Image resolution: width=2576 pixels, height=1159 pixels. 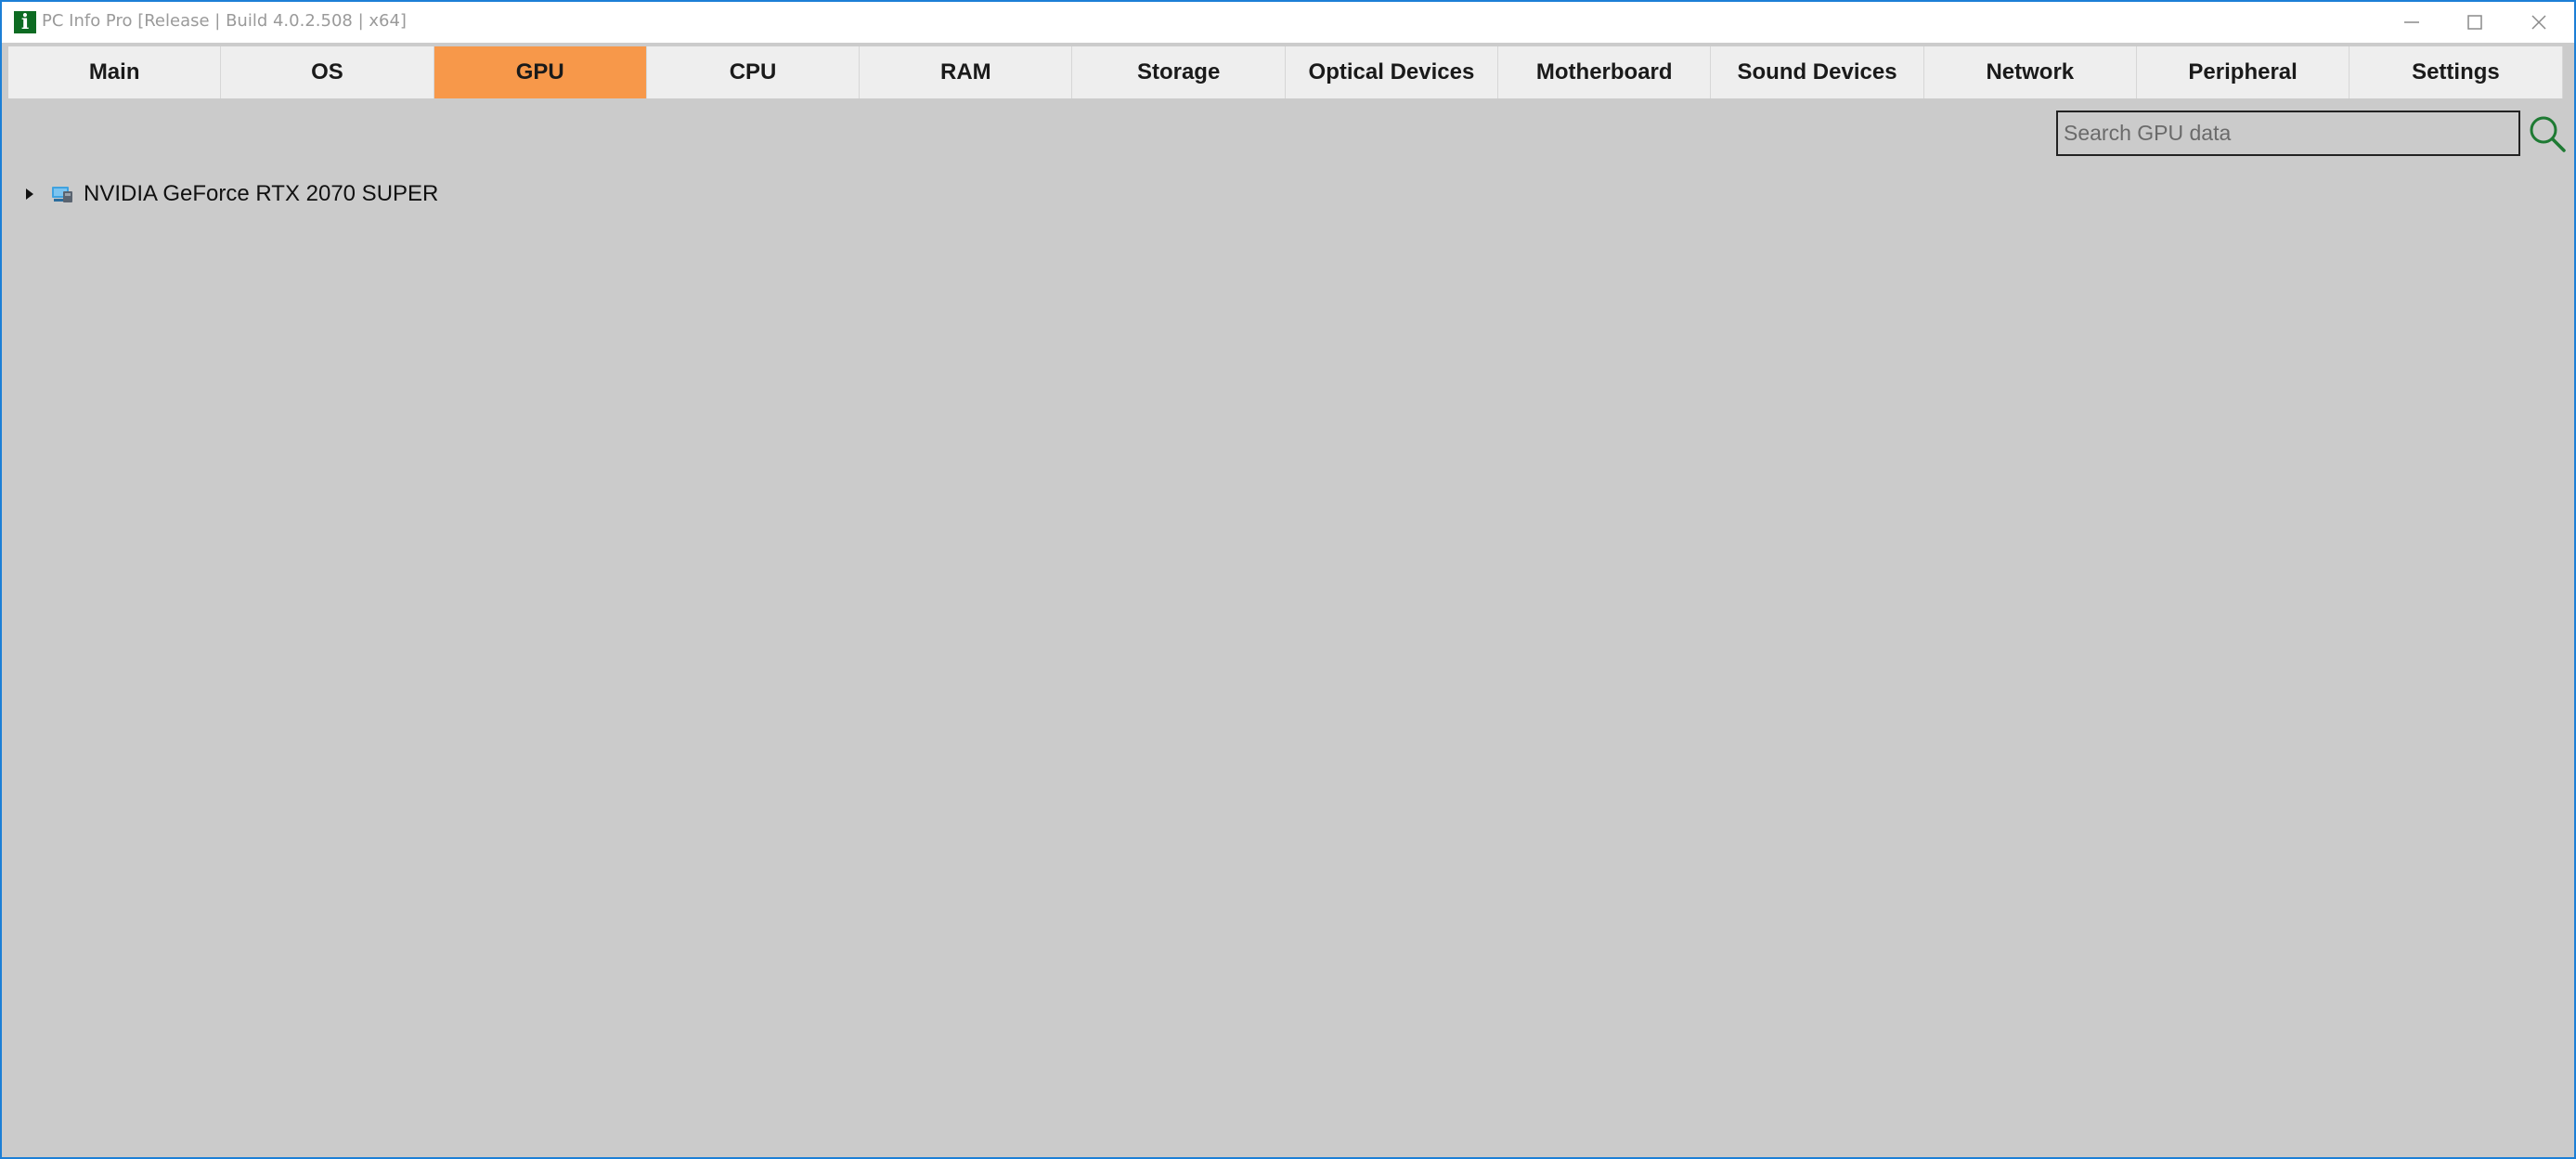 What do you see at coordinates (62, 194) in the screenshot?
I see `gpu-icon` at bounding box center [62, 194].